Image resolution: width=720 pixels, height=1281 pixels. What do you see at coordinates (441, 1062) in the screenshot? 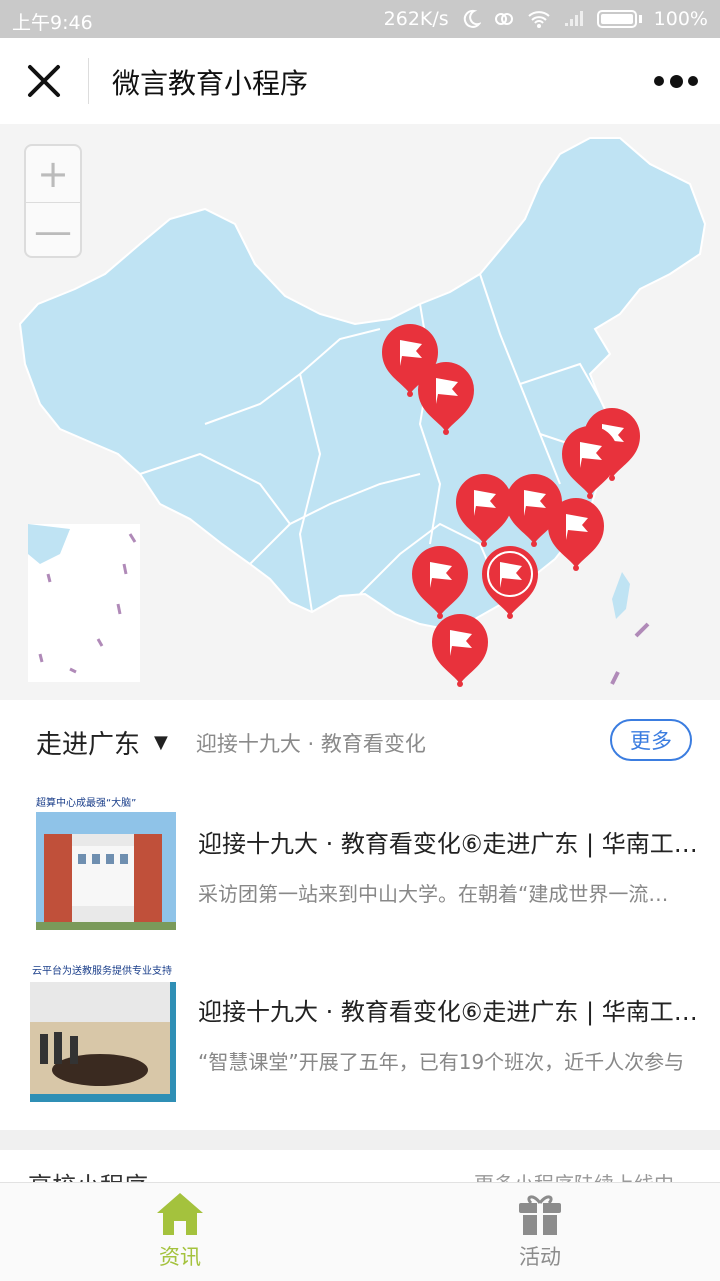
I see `article-desc: “智慧课堂”开展了五年，已有19个班次，近千人次参与` at bounding box center [441, 1062].